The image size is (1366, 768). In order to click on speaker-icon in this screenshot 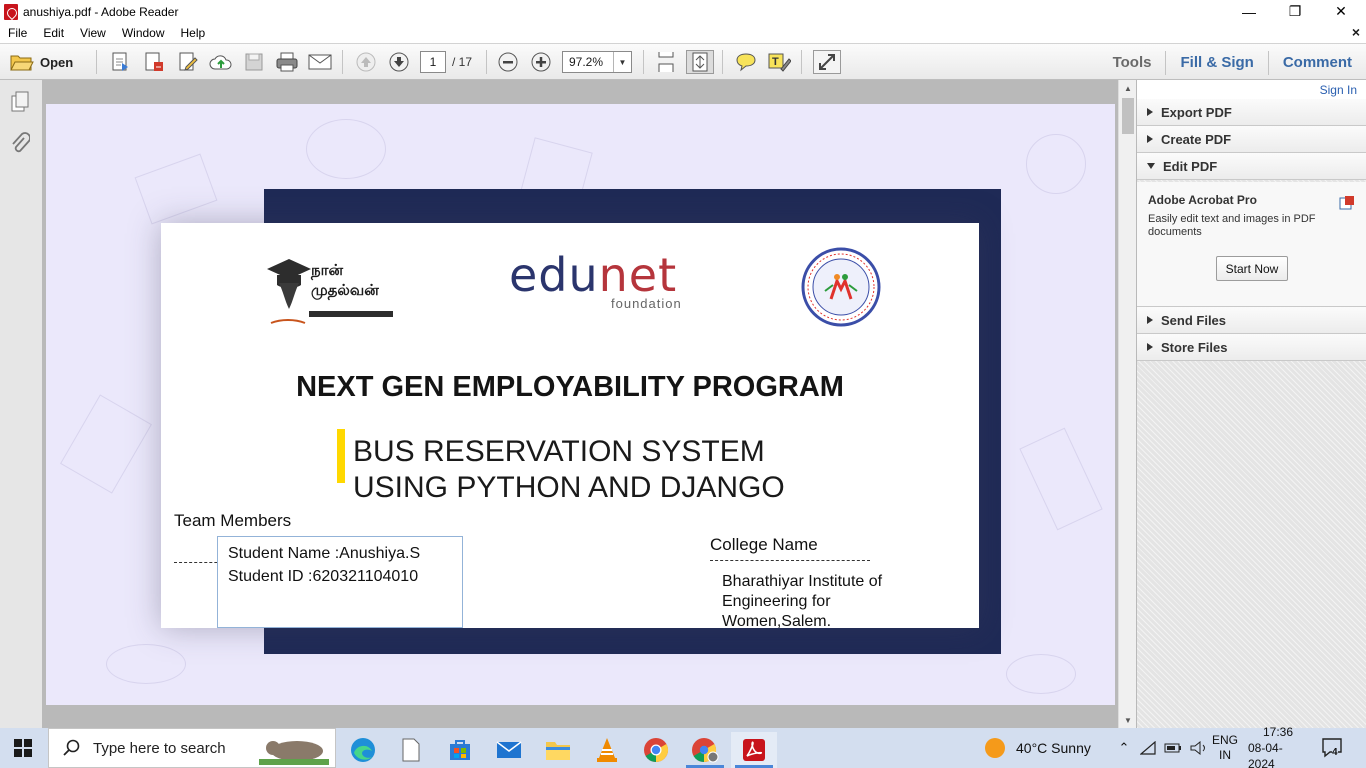, I will do `click(1199, 748)`.